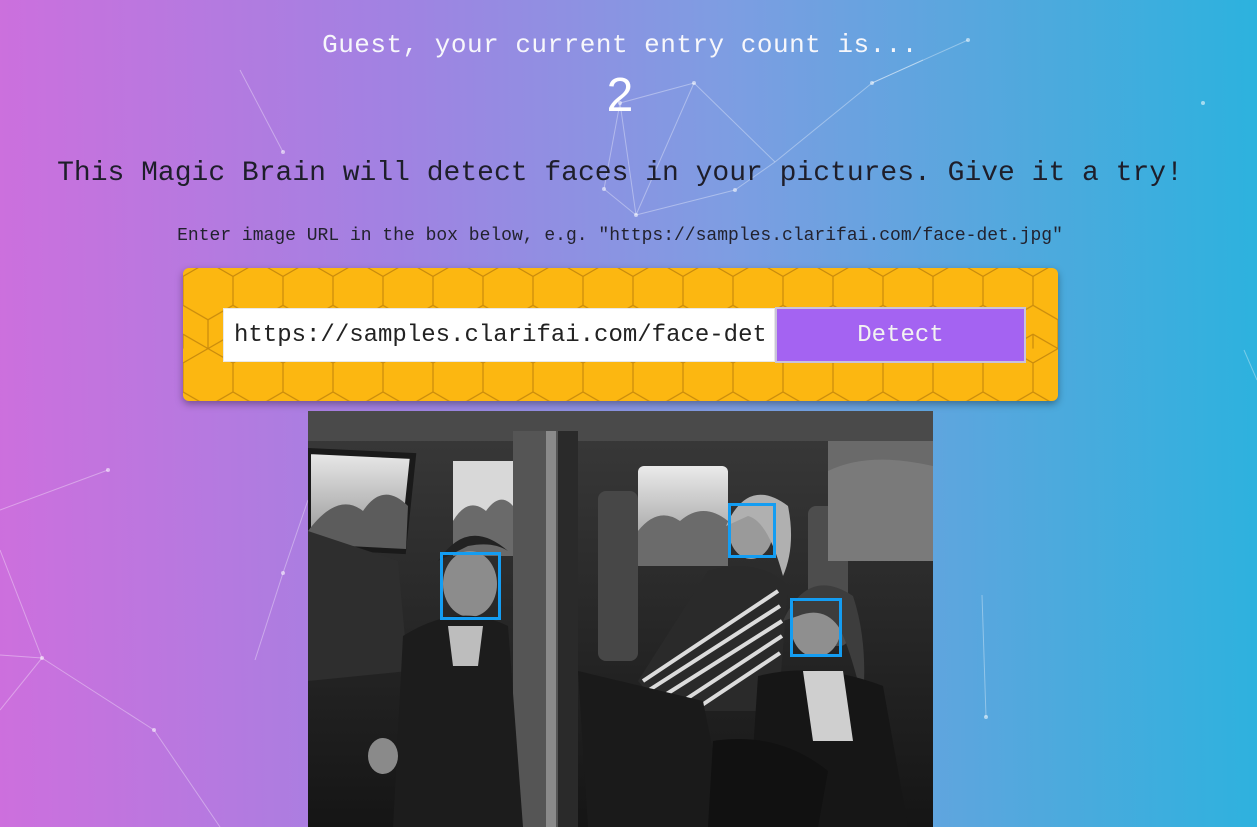 The height and width of the screenshot is (827, 1257). What do you see at coordinates (620, 95) in the screenshot?
I see `entry-count-value: 2` at bounding box center [620, 95].